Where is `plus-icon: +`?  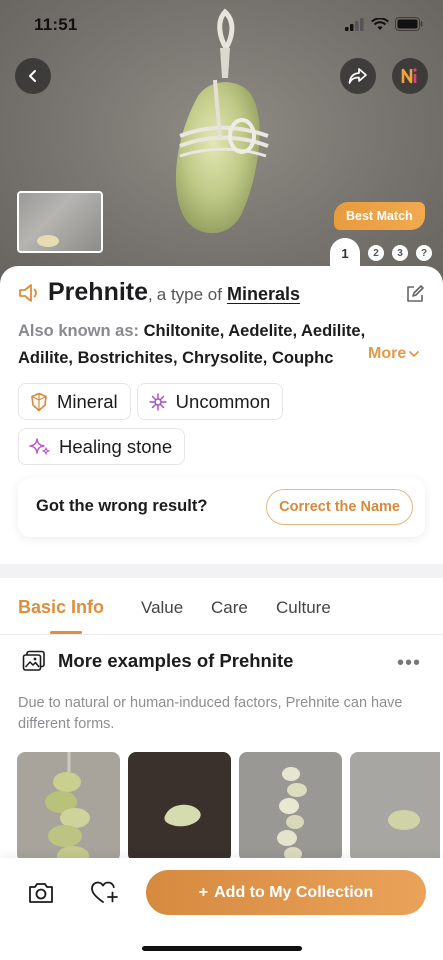
plus-icon: + is located at coordinates (203, 892).